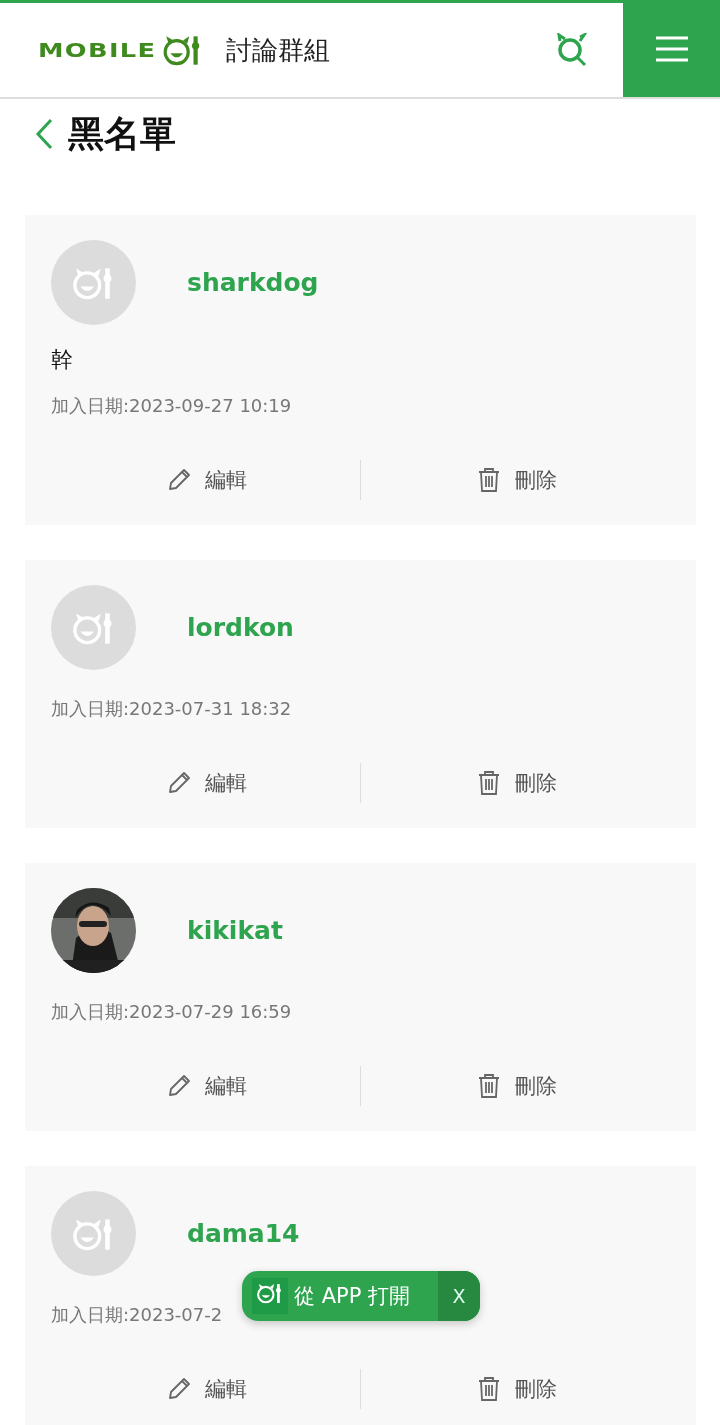 The width and height of the screenshot is (720, 1425). I want to click on page-title: 黑名單, so click(122, 133).